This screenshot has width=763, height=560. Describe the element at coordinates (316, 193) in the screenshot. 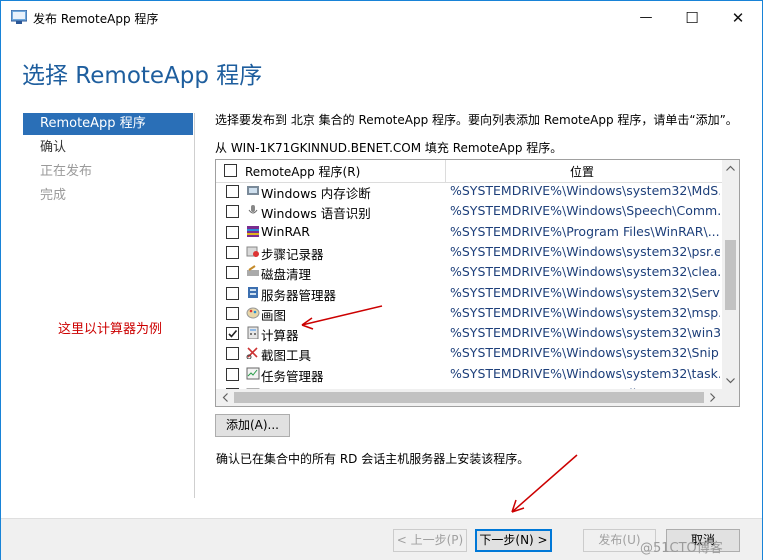

I see `program-name: Windows 内存诊断` at that location.